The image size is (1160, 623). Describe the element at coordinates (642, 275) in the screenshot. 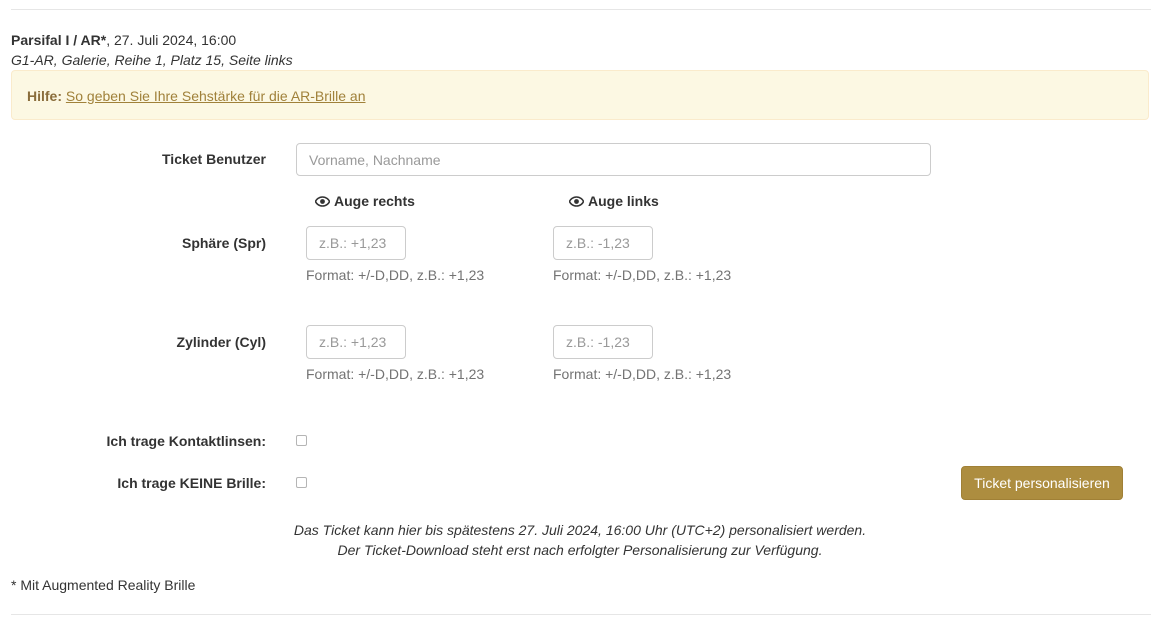

I see `sphere-left-hint: Format: +/-D,DD, z.B.: +1,23` at that location.